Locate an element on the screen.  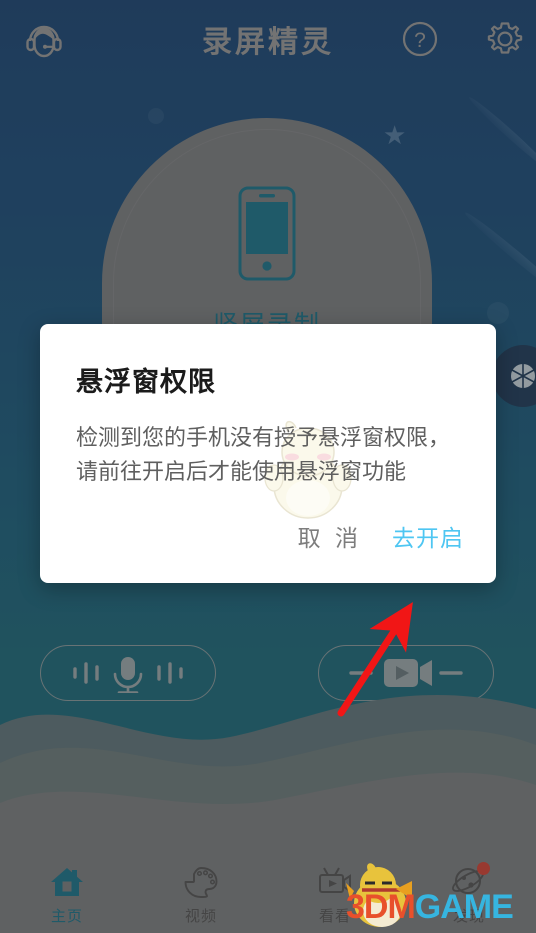
dialog-title: 悬浮窗权限 is located at coordinates (146, 382).